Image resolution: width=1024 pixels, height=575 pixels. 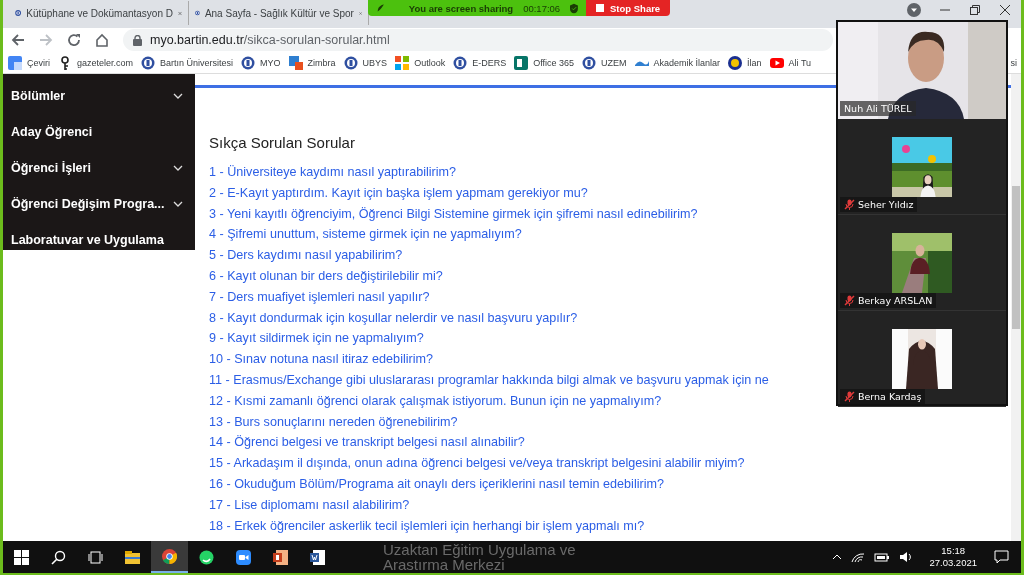 What do you see at coordinates (317, 557) in the screenshot?
I see `document-icon` at bounding box center [317, 557].